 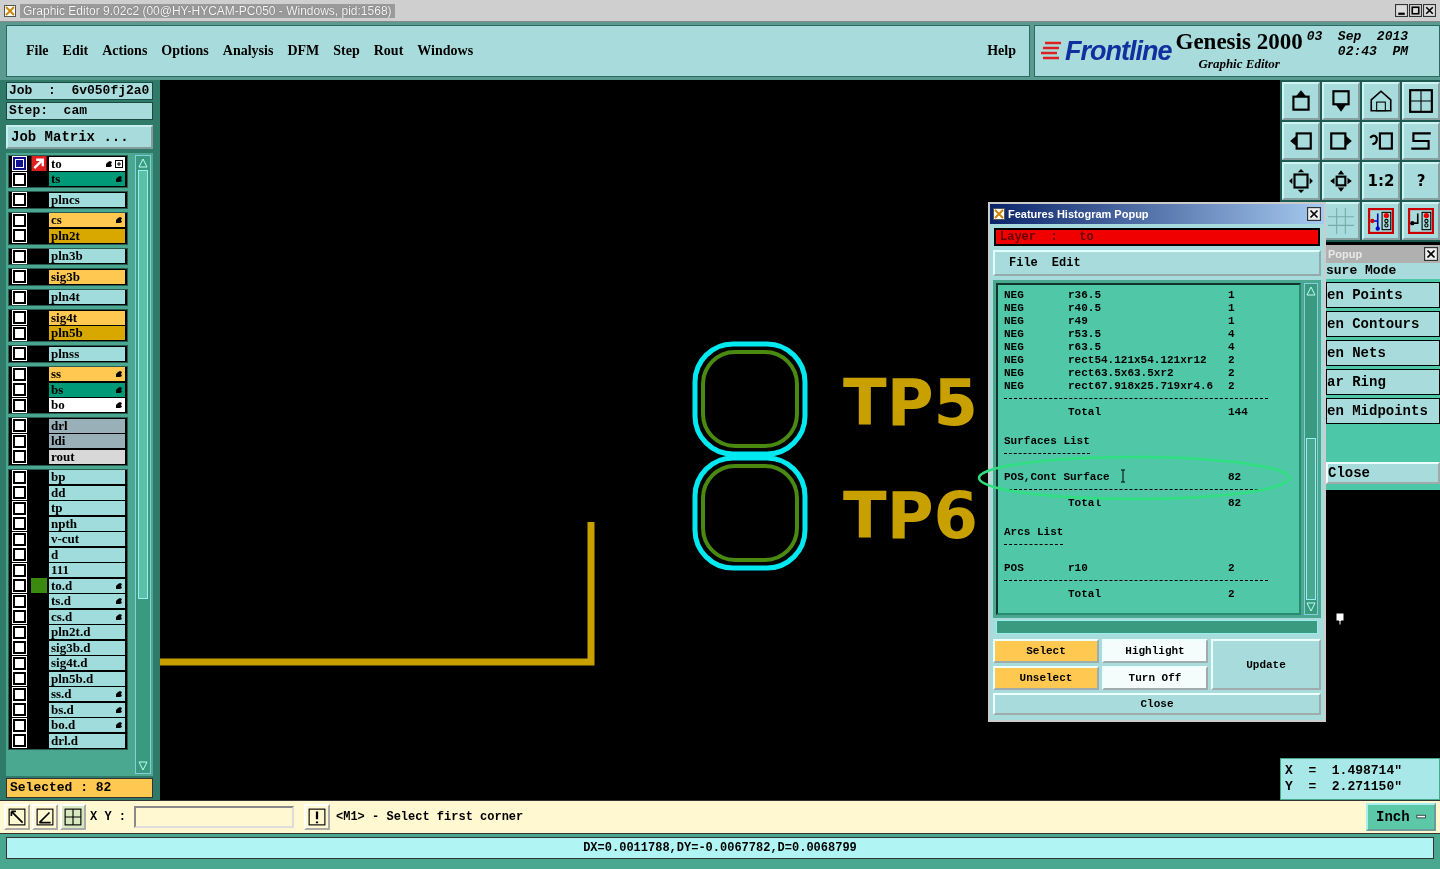 I want to click on layer-item: pln2t, so click(x=87, y=235).